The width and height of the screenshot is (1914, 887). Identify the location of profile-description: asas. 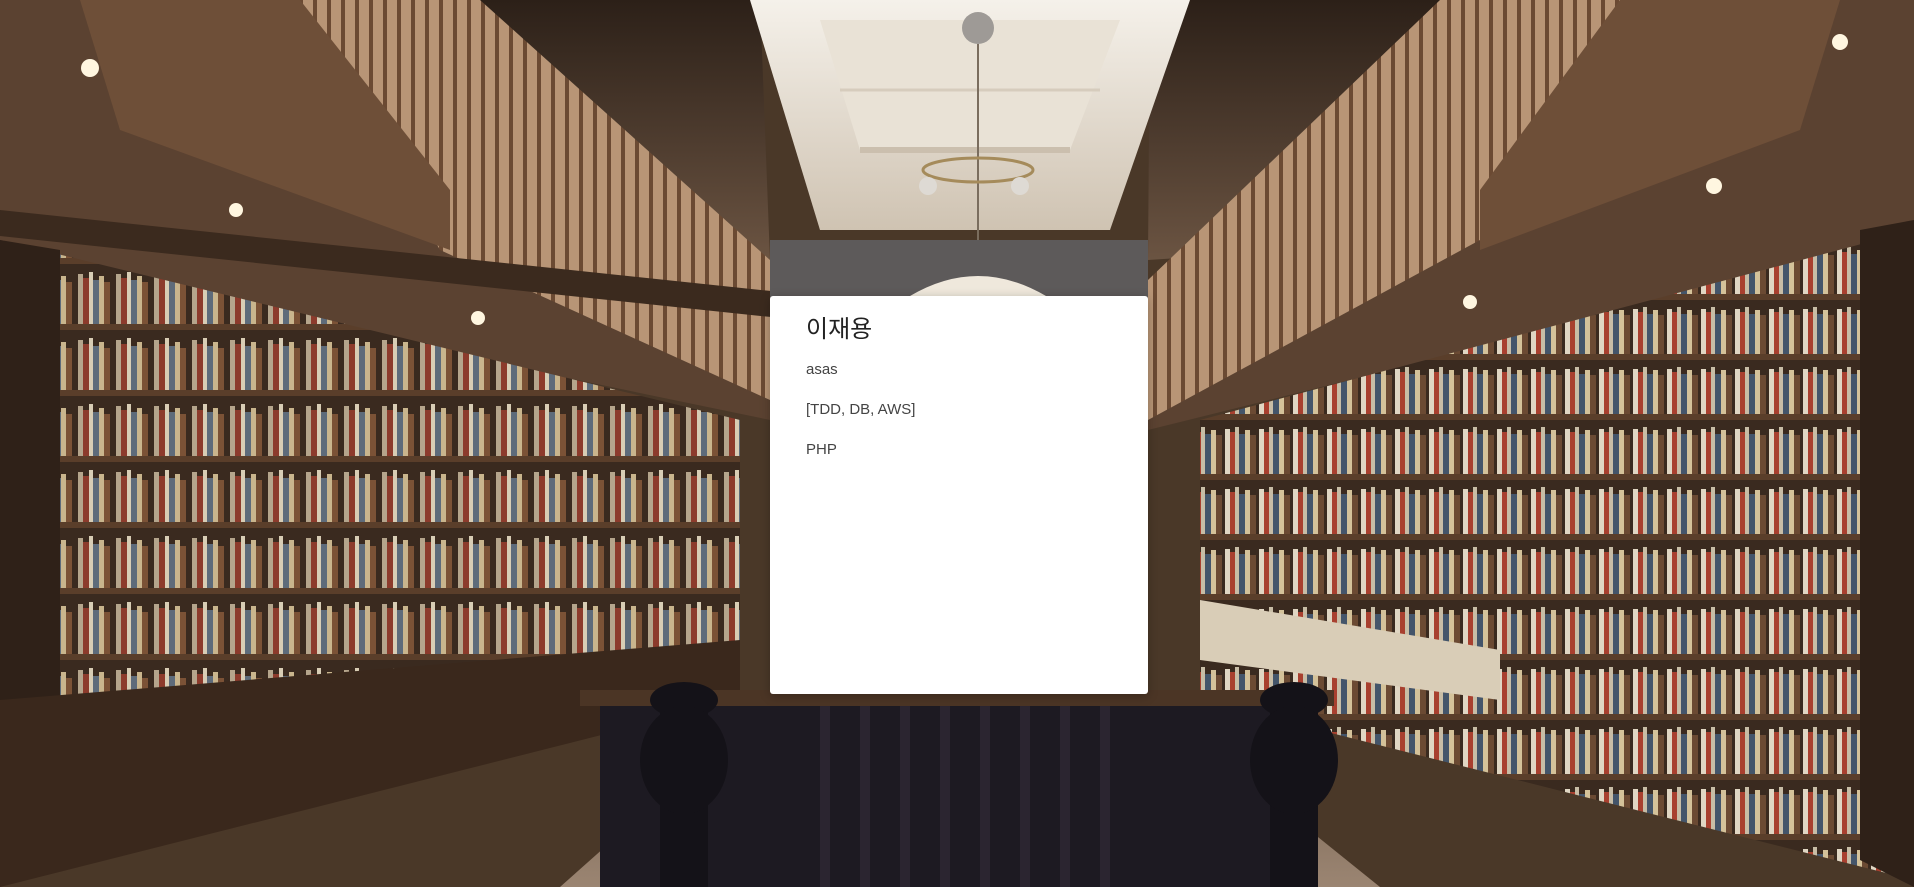
(822, 369).